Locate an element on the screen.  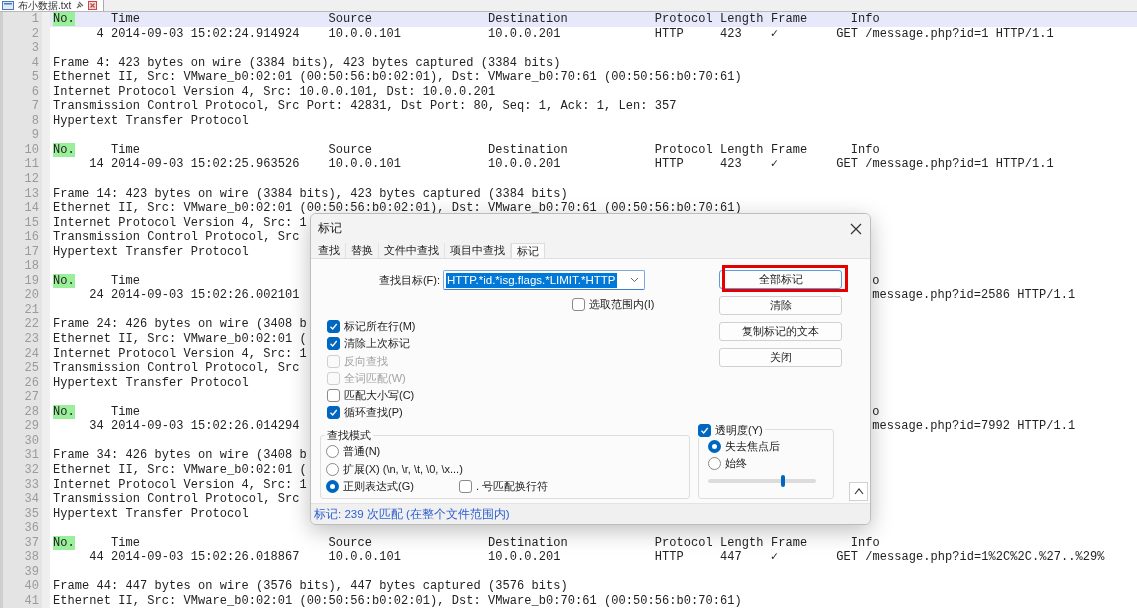
line-number: 23 is located at coordinates (26, 339).